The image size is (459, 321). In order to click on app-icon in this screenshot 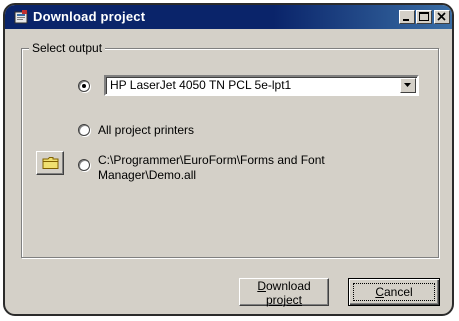, I will do `click(21, 17)`.